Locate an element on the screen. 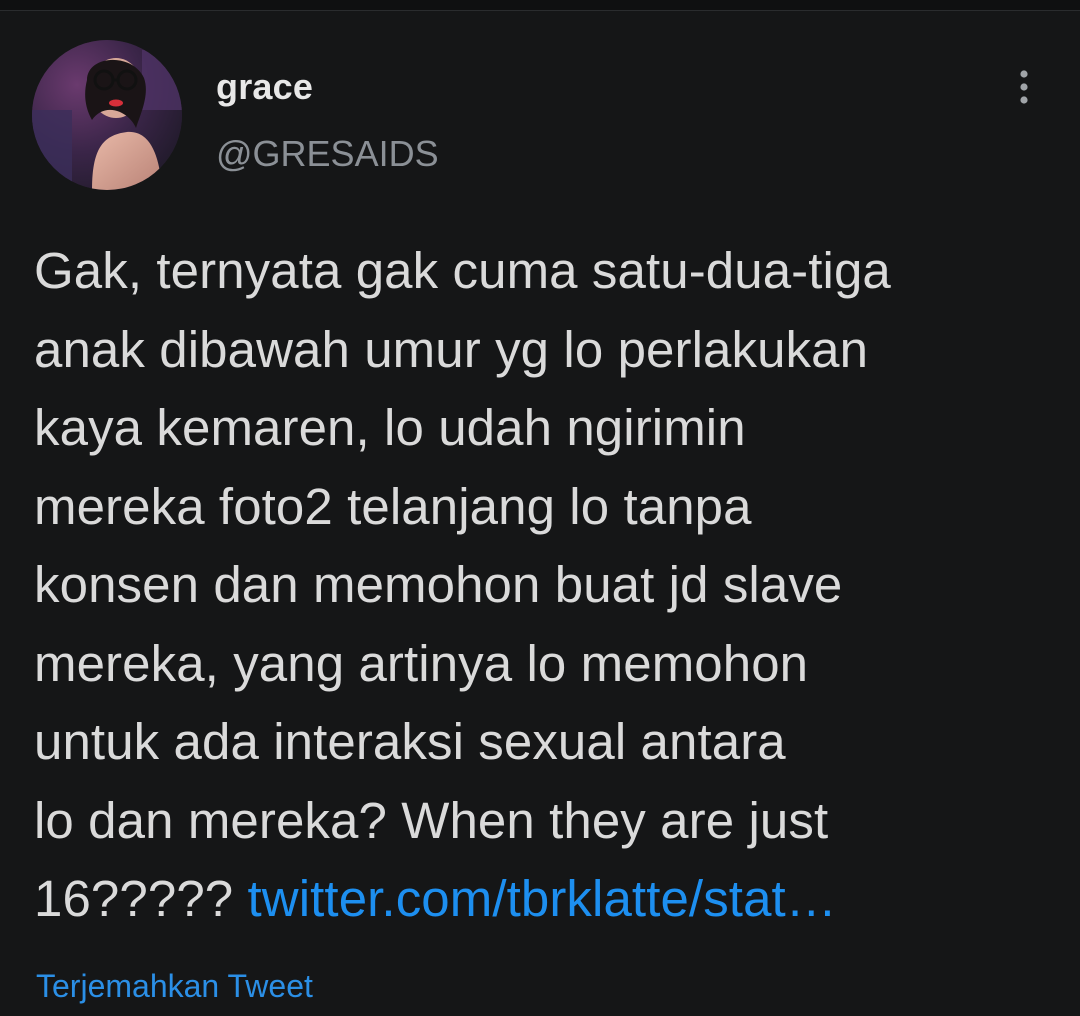 Image resolution: width=1080 pixels, height=1016 pixels. avatar is located at coordinates (107, 115).